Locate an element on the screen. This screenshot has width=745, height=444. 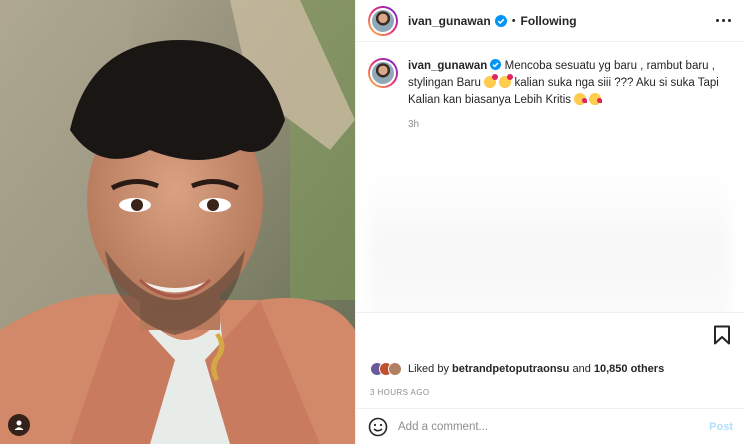
emoji-icon is located at coordinates (378, 427).